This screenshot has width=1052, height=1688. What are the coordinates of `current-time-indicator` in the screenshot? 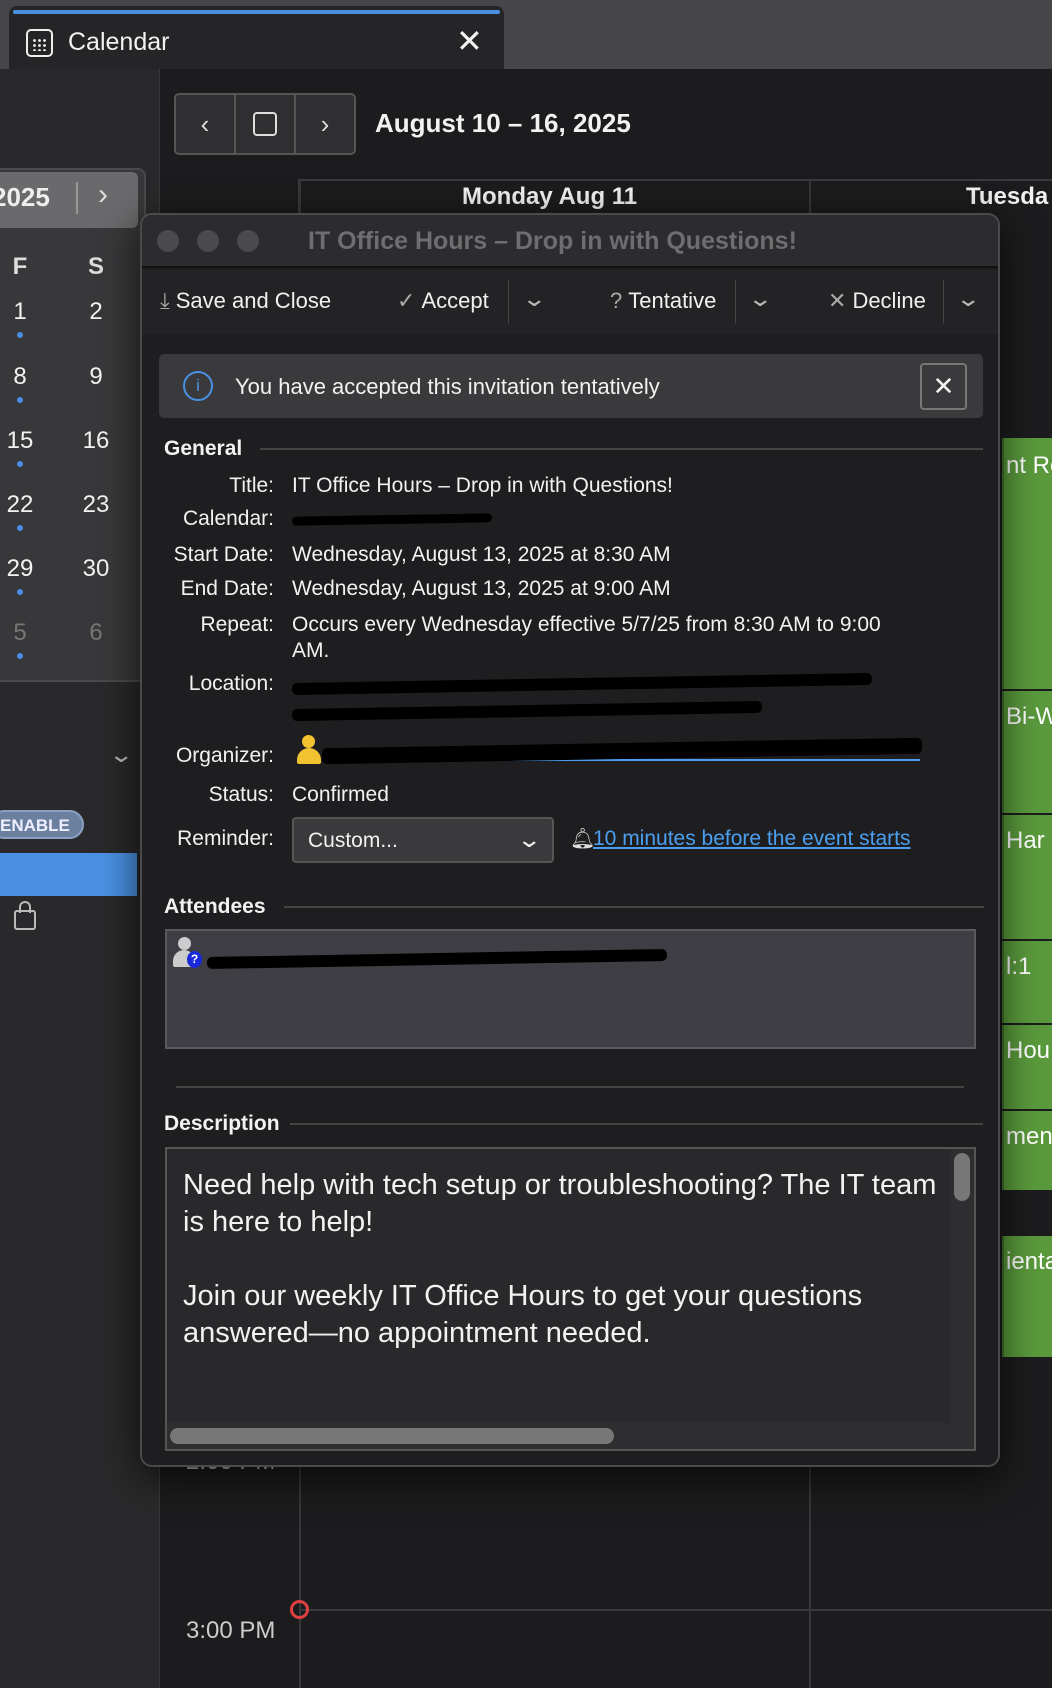 It's located at (299, 1609).